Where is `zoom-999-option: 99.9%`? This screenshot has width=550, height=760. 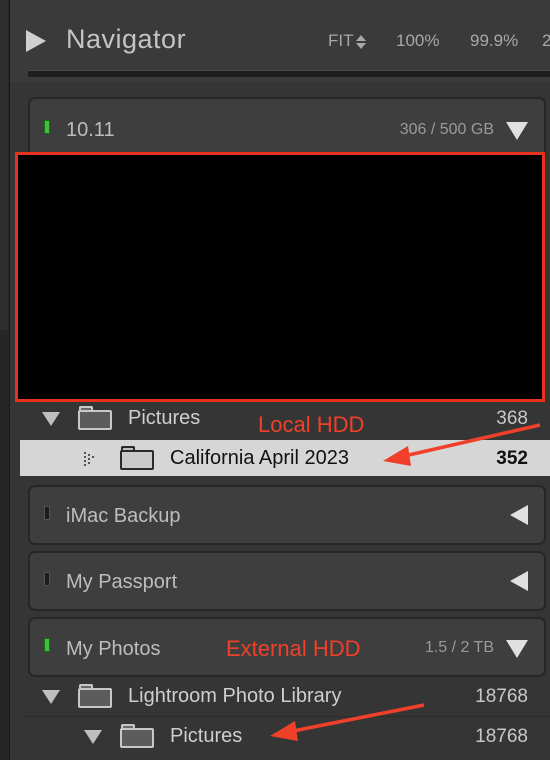 zoom-999-option: 99.9% is located at coordinates (494, 41).